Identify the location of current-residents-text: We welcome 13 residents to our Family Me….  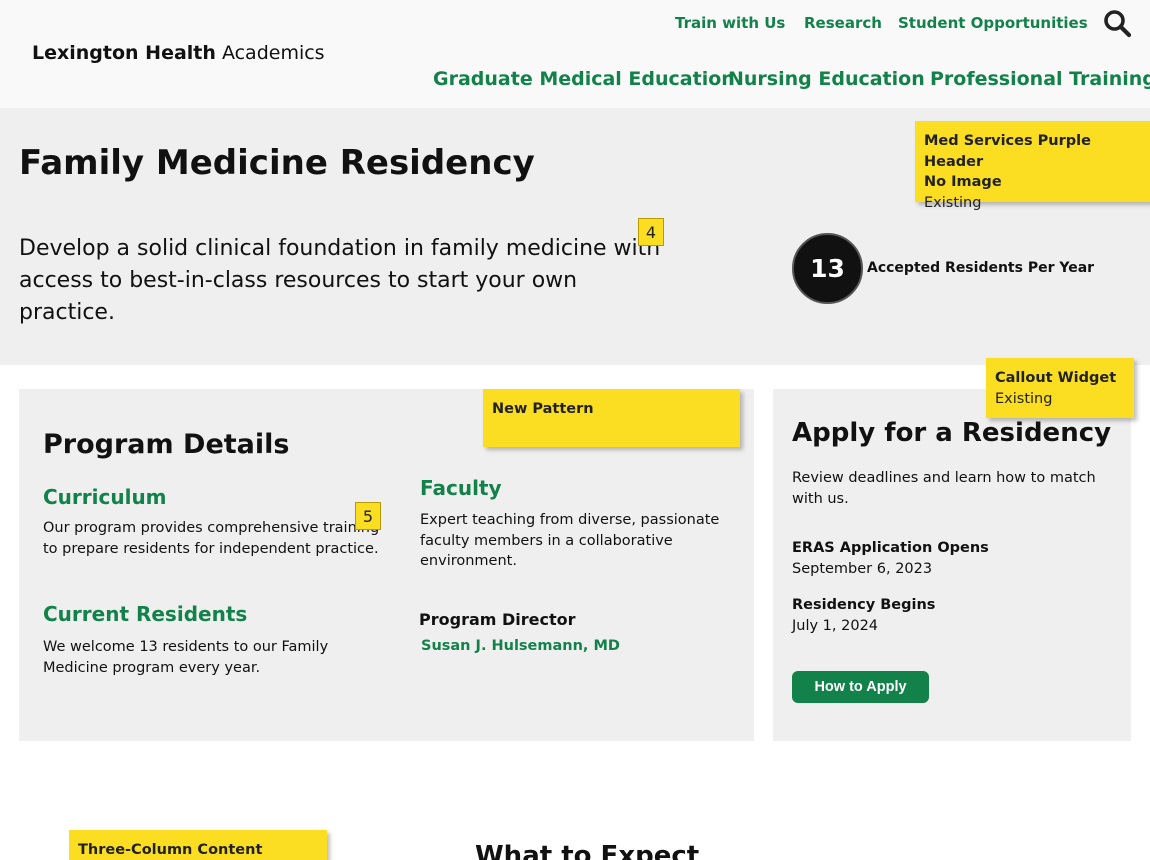
(186, 657).